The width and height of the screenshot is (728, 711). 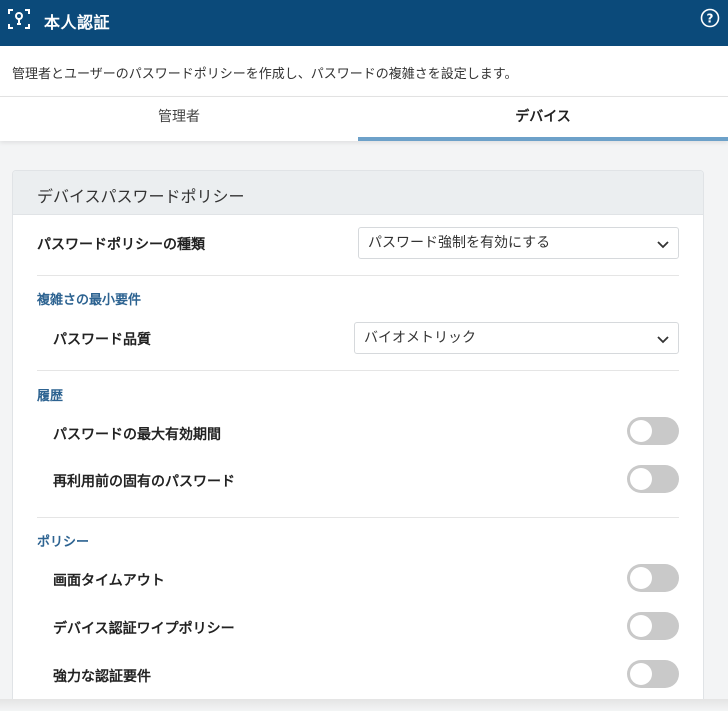 I want to click on password-quality-value: バイオメトリック, so click(x=420, y=338).